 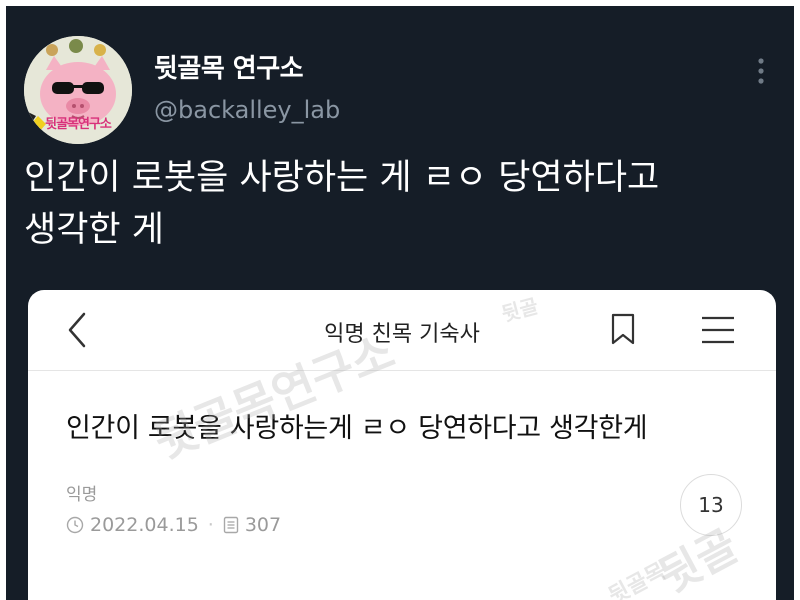 What do you see at coordinates (75, 525) in the screenshot?
I see `clock-icon` at bounding box center [75, 525].